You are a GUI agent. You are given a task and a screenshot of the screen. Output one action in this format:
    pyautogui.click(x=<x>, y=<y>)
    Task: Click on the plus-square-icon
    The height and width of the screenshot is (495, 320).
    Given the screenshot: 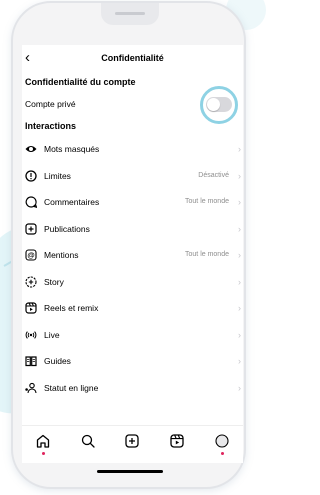 What is the action you would take?
    pyautogui.click(x=31, y=228)
    